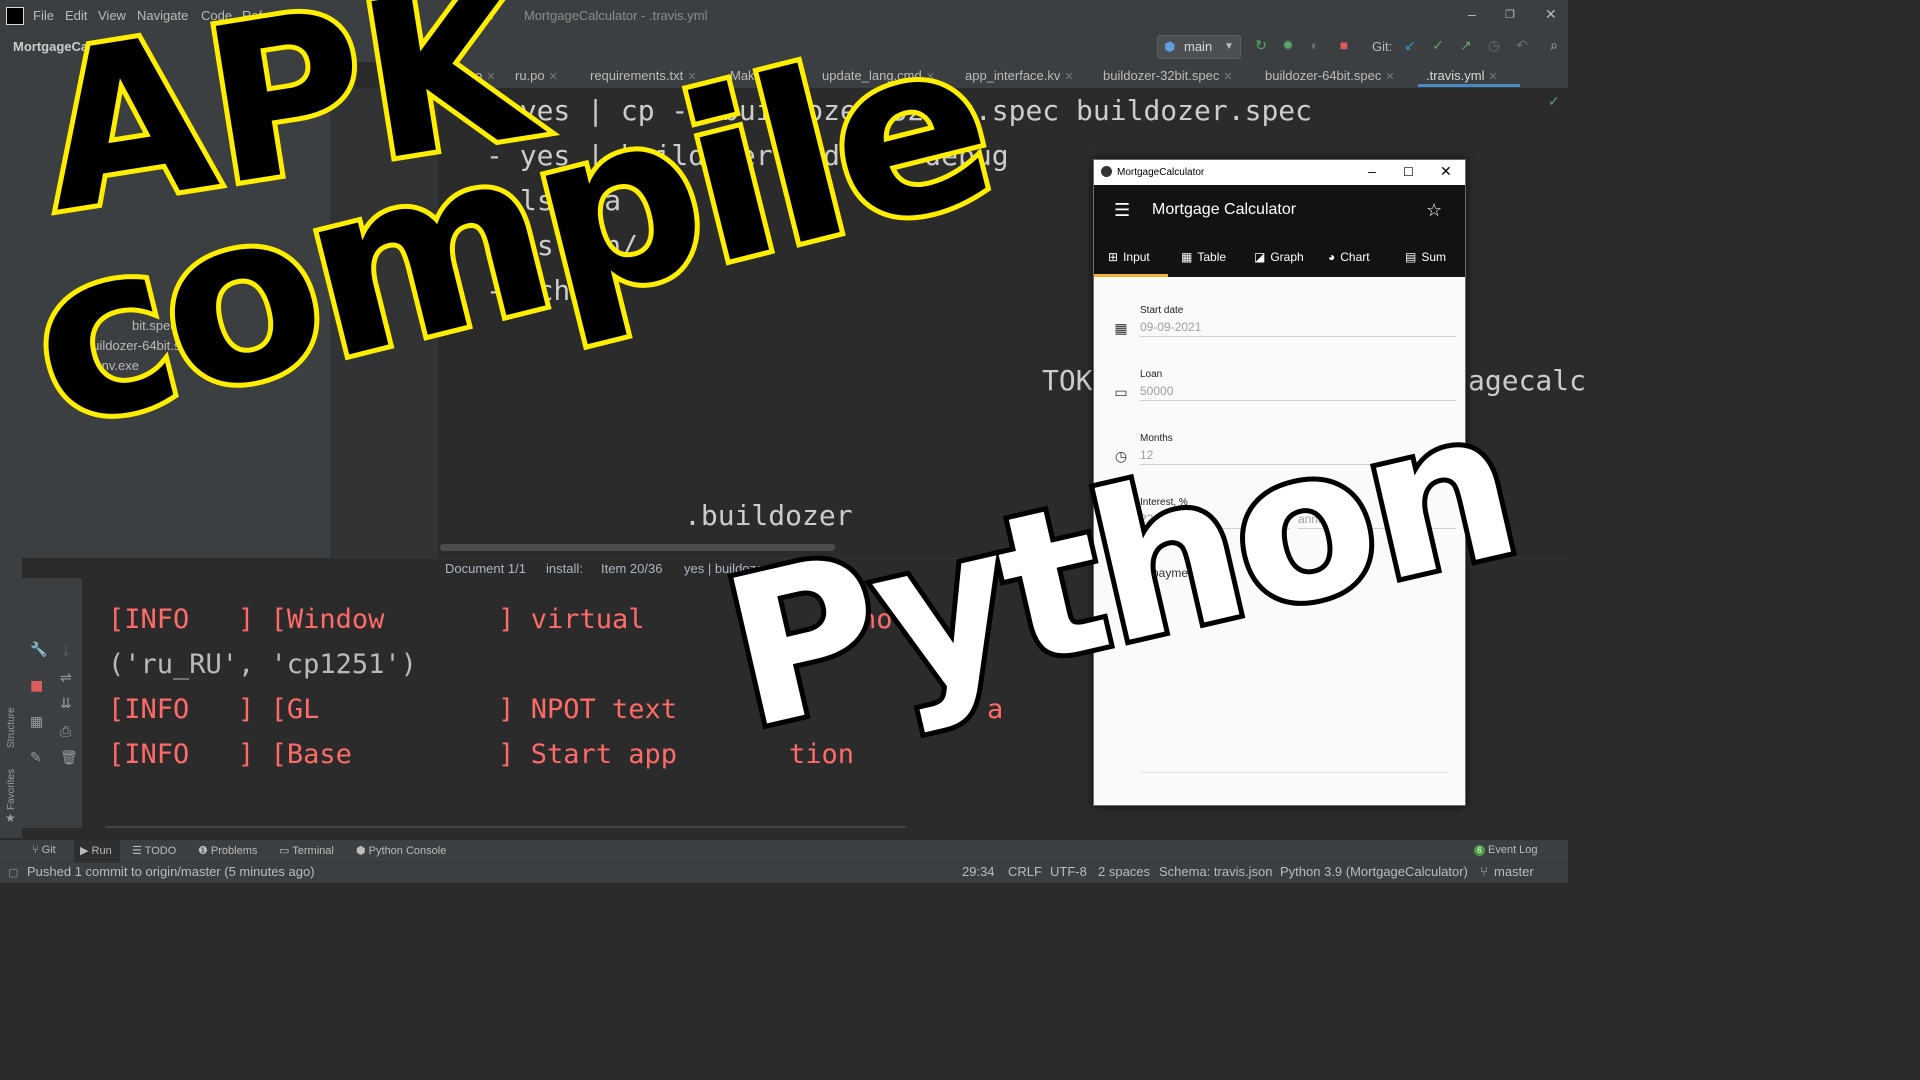 The width and height of the screenshot is (1920, 1080). What do you see at coordinates (1215, 871) in the screenshot?
I see `json-schema: Schema: travis.json` at bounding box center [1215, 871].